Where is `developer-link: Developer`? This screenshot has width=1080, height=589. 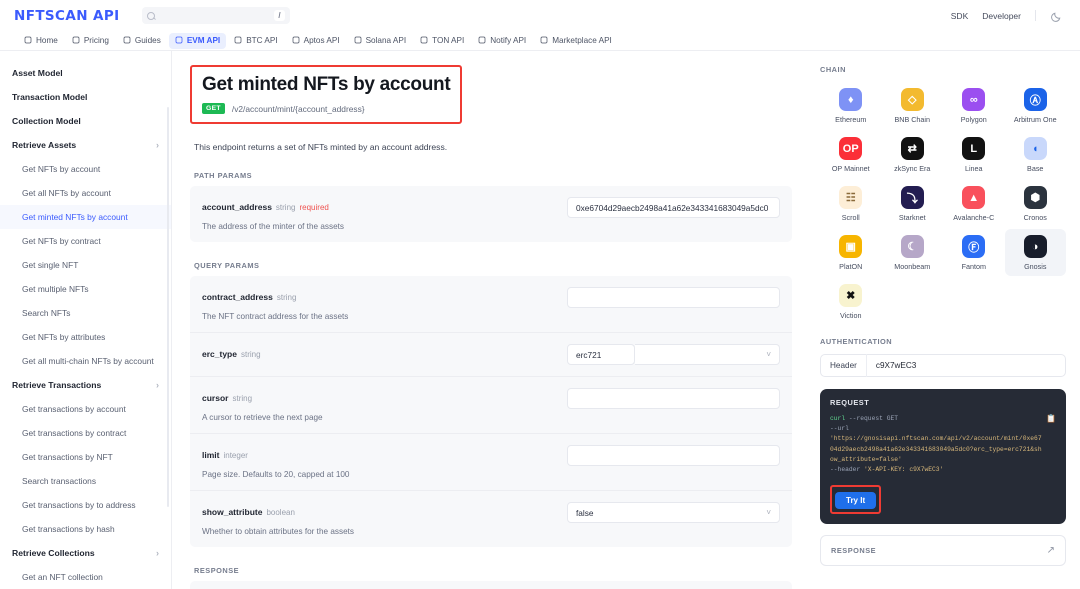
developer-link: Developer is located at coordinates (1001, 16).